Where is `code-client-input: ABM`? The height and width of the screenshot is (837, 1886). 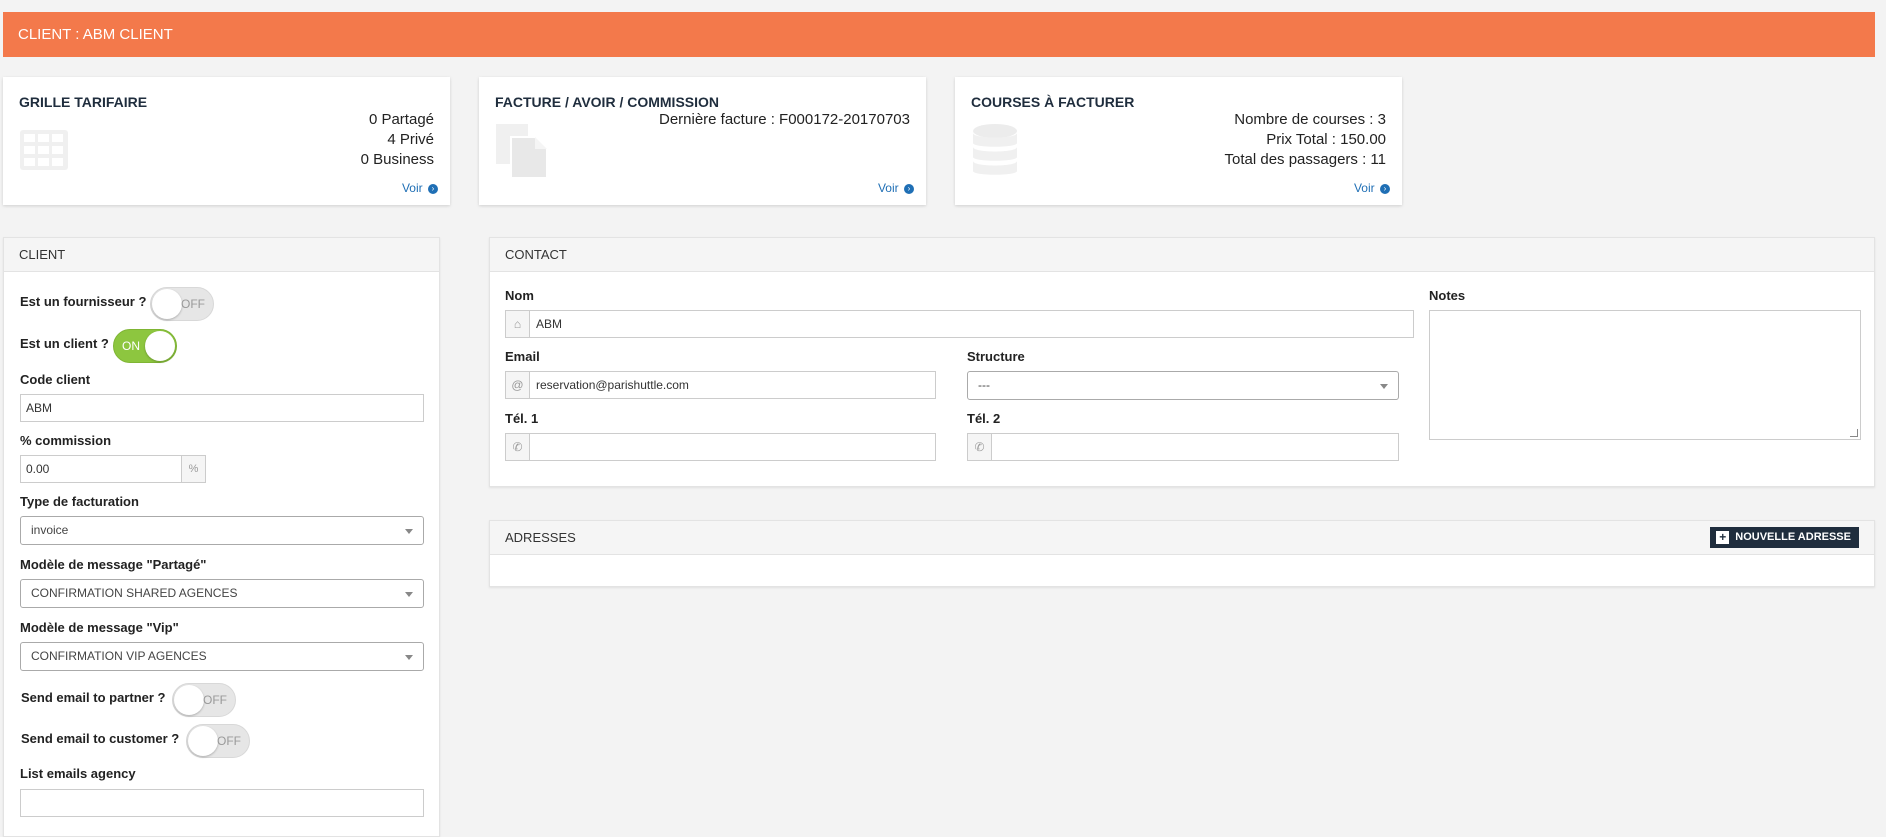
code-client-input: ABM is located at coordinates (222, 408).